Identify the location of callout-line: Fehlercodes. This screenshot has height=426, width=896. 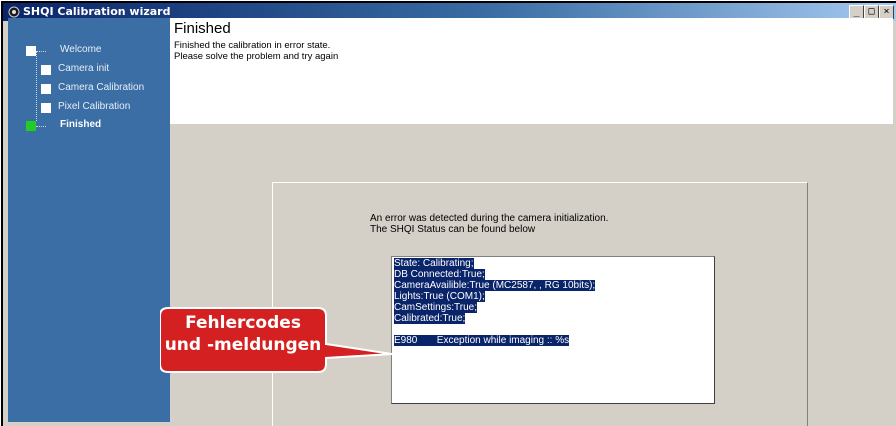
(243, 323).